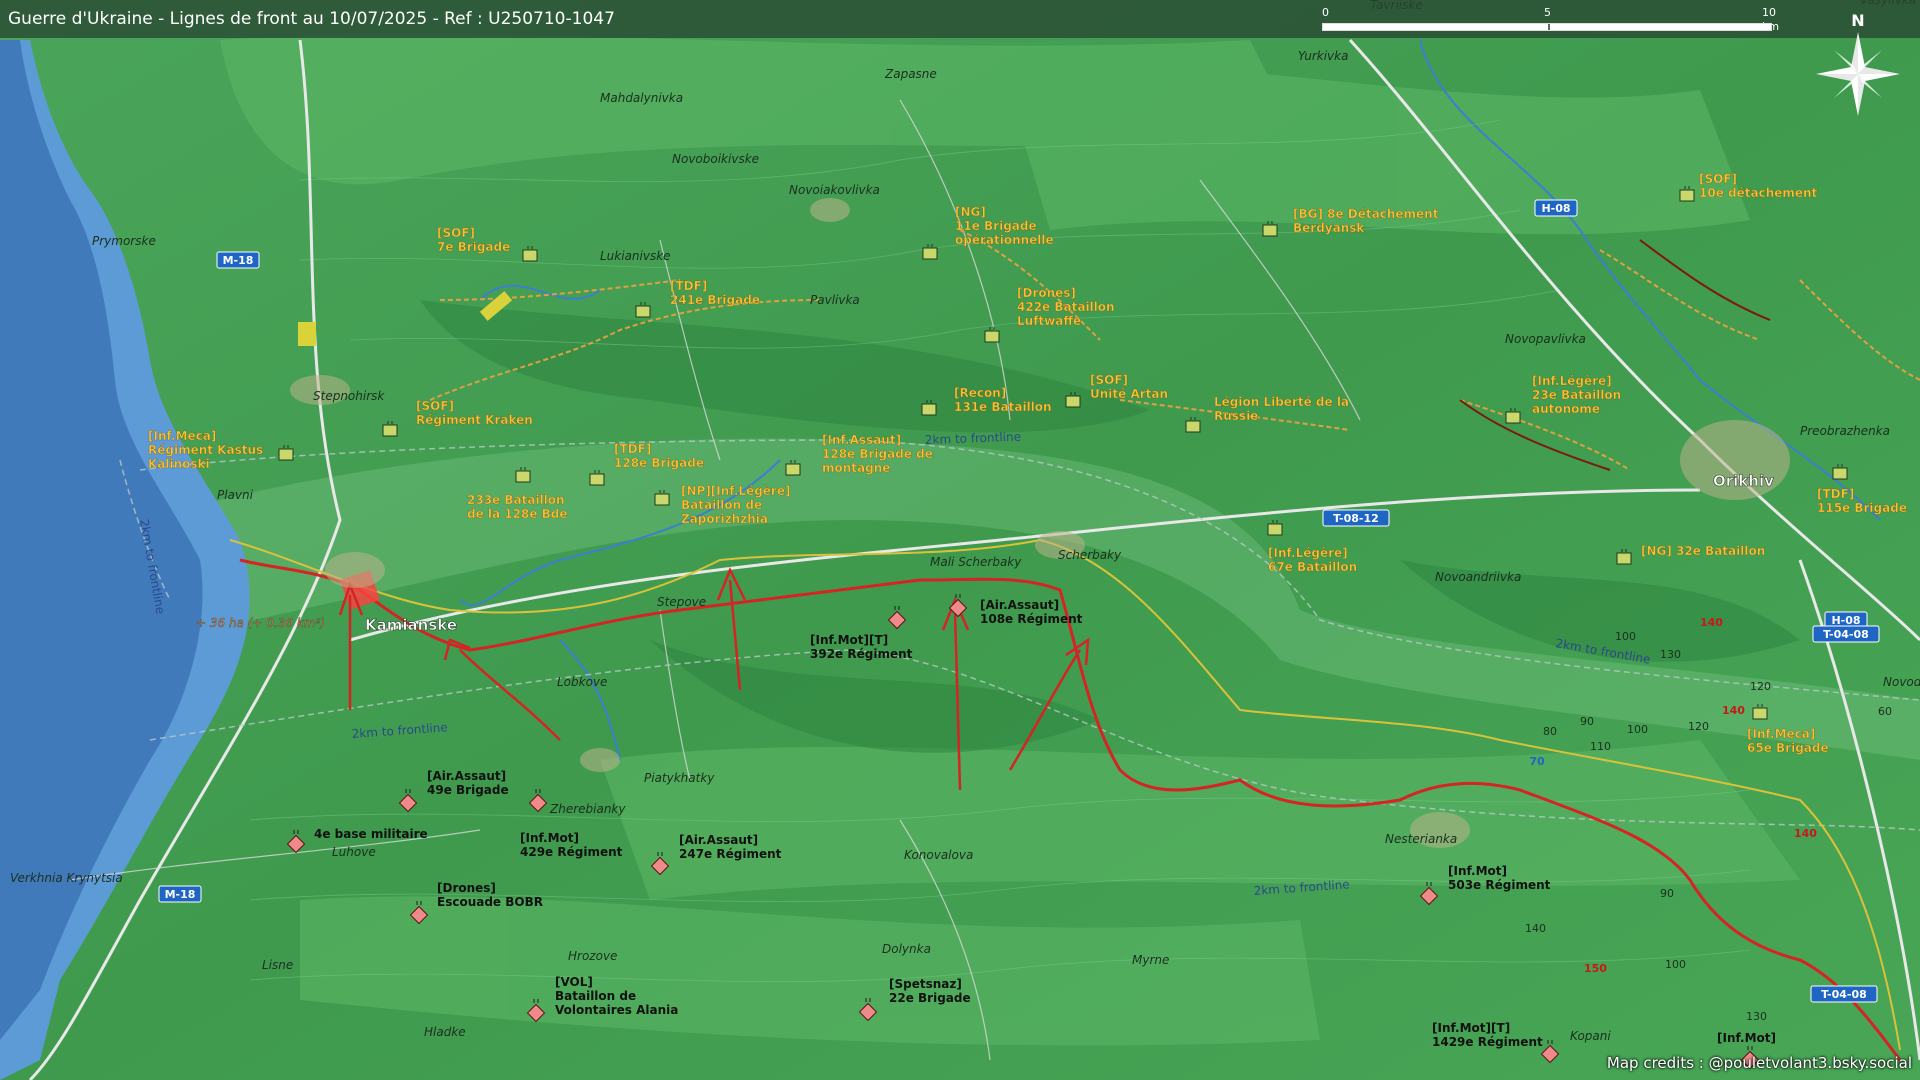 The image size is (1920, 1080). I want to click on town-novodanylivka: Novodanylivka, so click(1901, 682).